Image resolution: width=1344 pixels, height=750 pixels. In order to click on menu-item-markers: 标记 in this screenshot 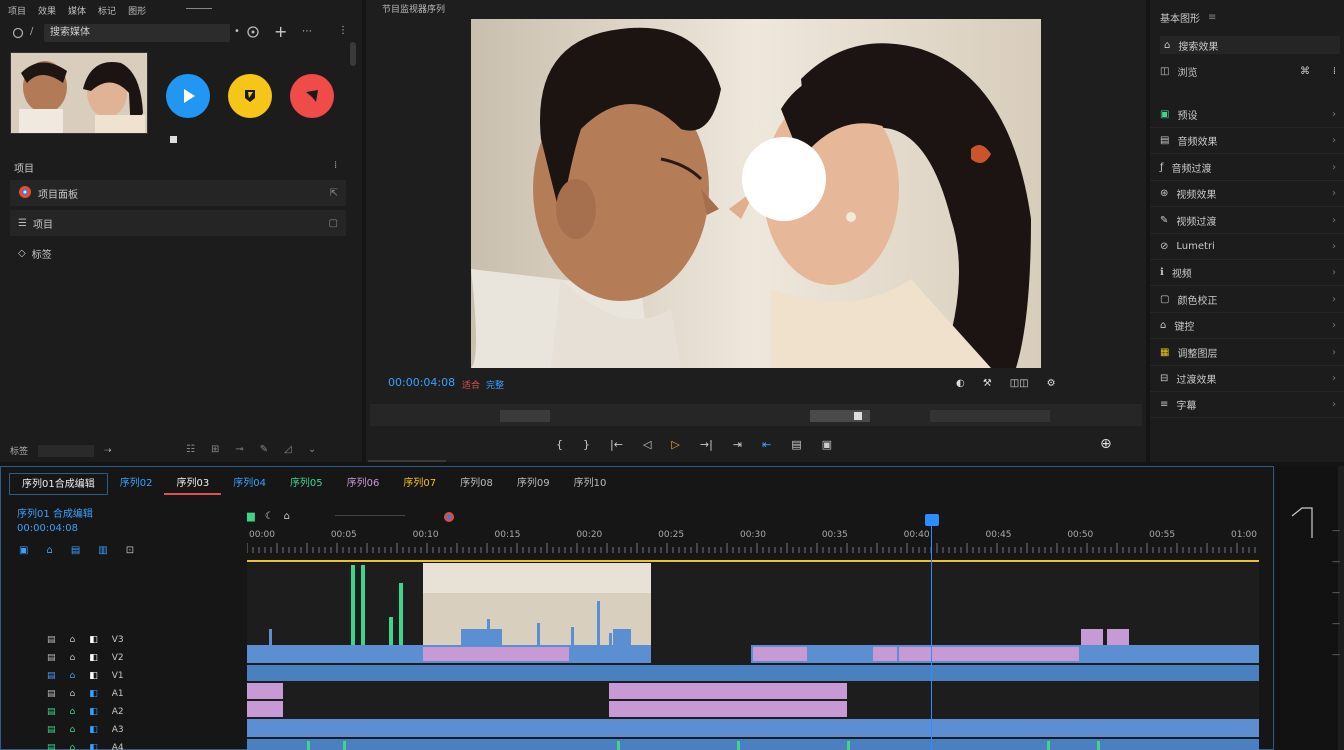, I will do `click(107, 10)`.